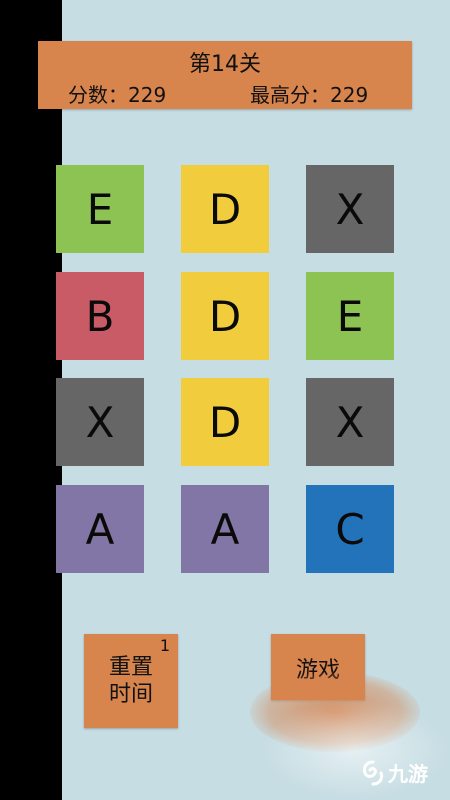 This screenshot has width=450, height=800. I want to click on reset-time-button: 重置 时间 1, so click(131, 681).